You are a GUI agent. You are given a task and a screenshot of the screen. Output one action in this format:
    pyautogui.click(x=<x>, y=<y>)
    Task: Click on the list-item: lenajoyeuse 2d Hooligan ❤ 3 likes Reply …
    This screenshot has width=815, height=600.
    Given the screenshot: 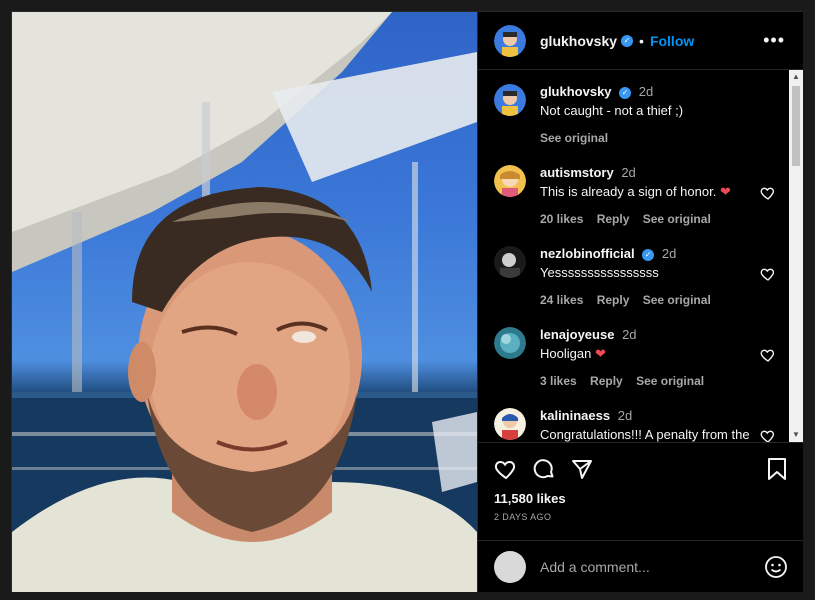 What is the action you would take?
    pyautogui.click(x=641, y=357)
    